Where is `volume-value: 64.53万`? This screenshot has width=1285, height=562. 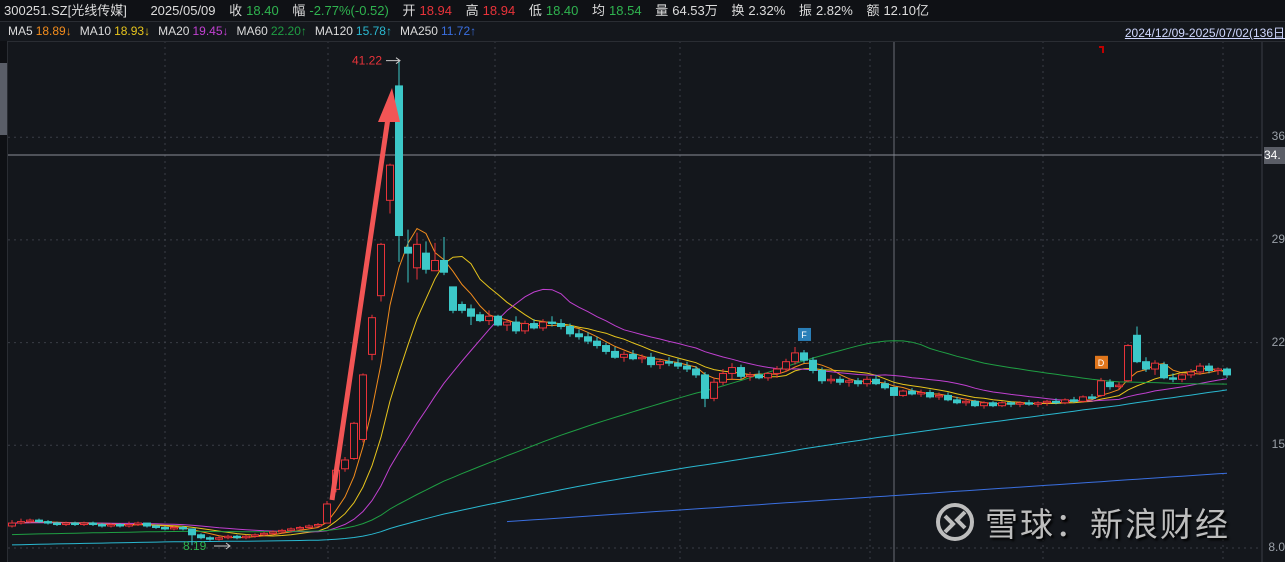
volume-value: 64.53万 is located at coordinates (695, 10).